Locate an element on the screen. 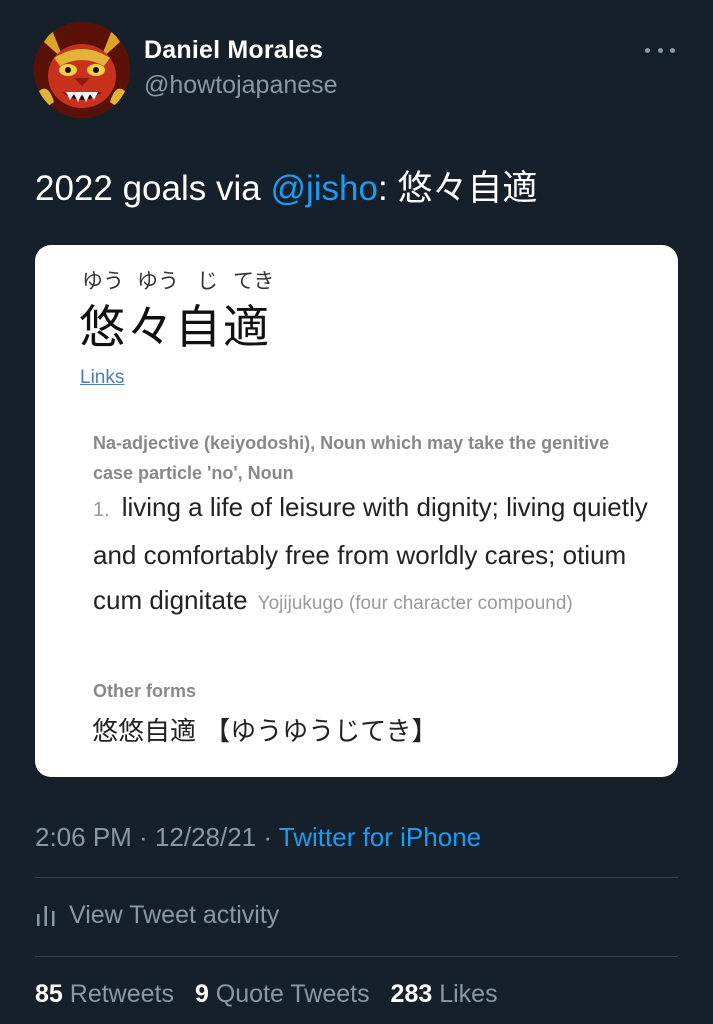 This screenshot has height=1024, width=713. mention-link: @jisho is located at coordinates (324, 188).